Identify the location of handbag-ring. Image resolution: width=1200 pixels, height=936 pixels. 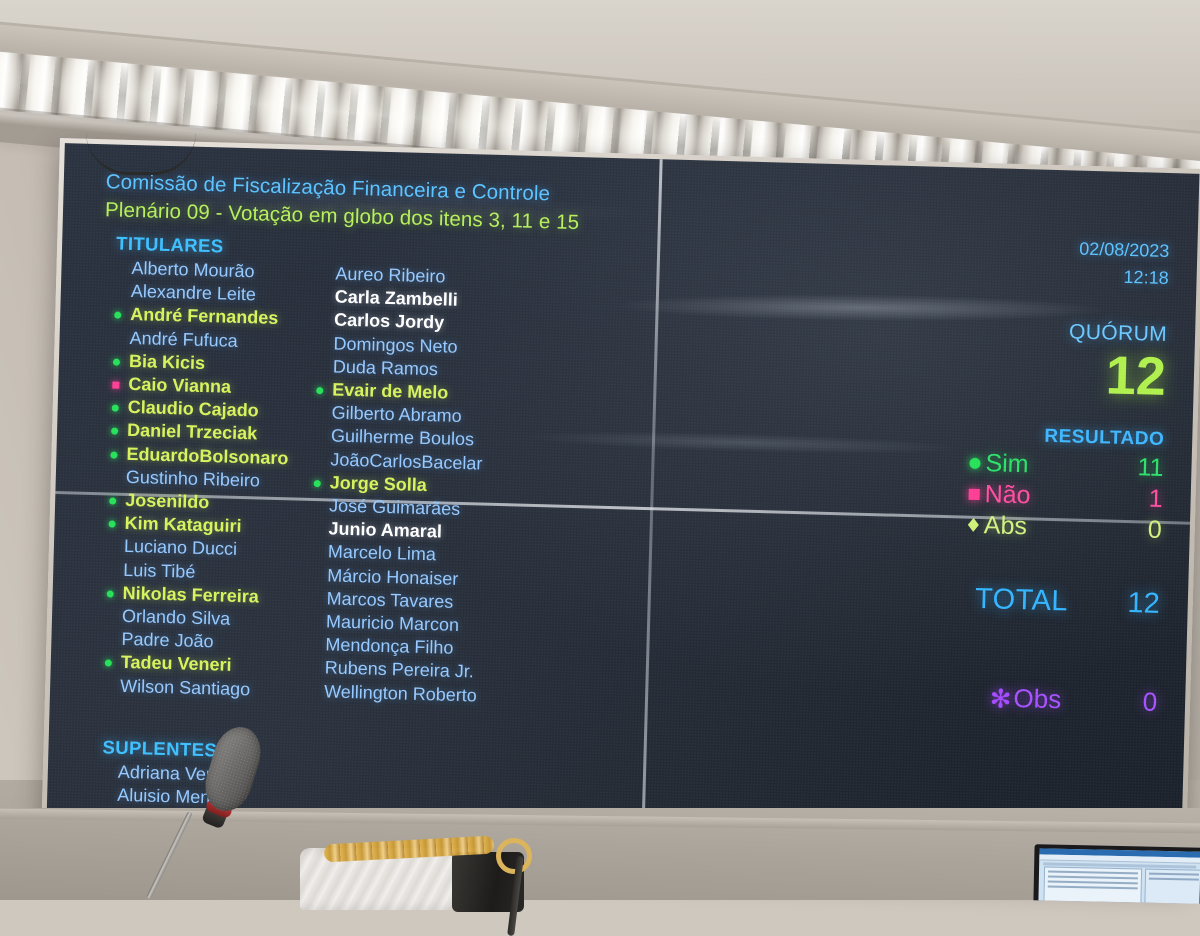
(514, 856).